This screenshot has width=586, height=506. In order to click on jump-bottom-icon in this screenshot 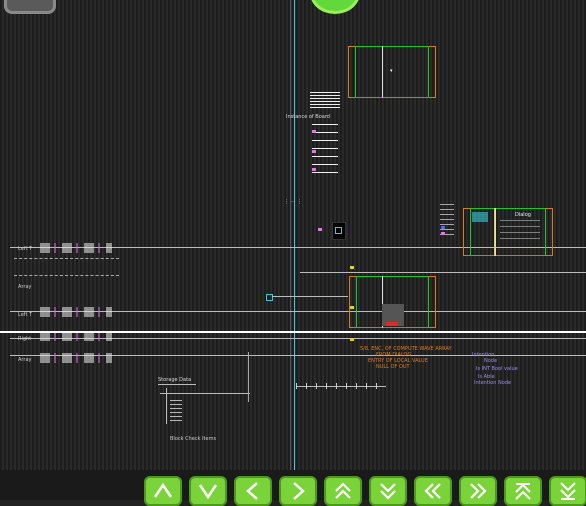, I will do `click(568, 491)`.